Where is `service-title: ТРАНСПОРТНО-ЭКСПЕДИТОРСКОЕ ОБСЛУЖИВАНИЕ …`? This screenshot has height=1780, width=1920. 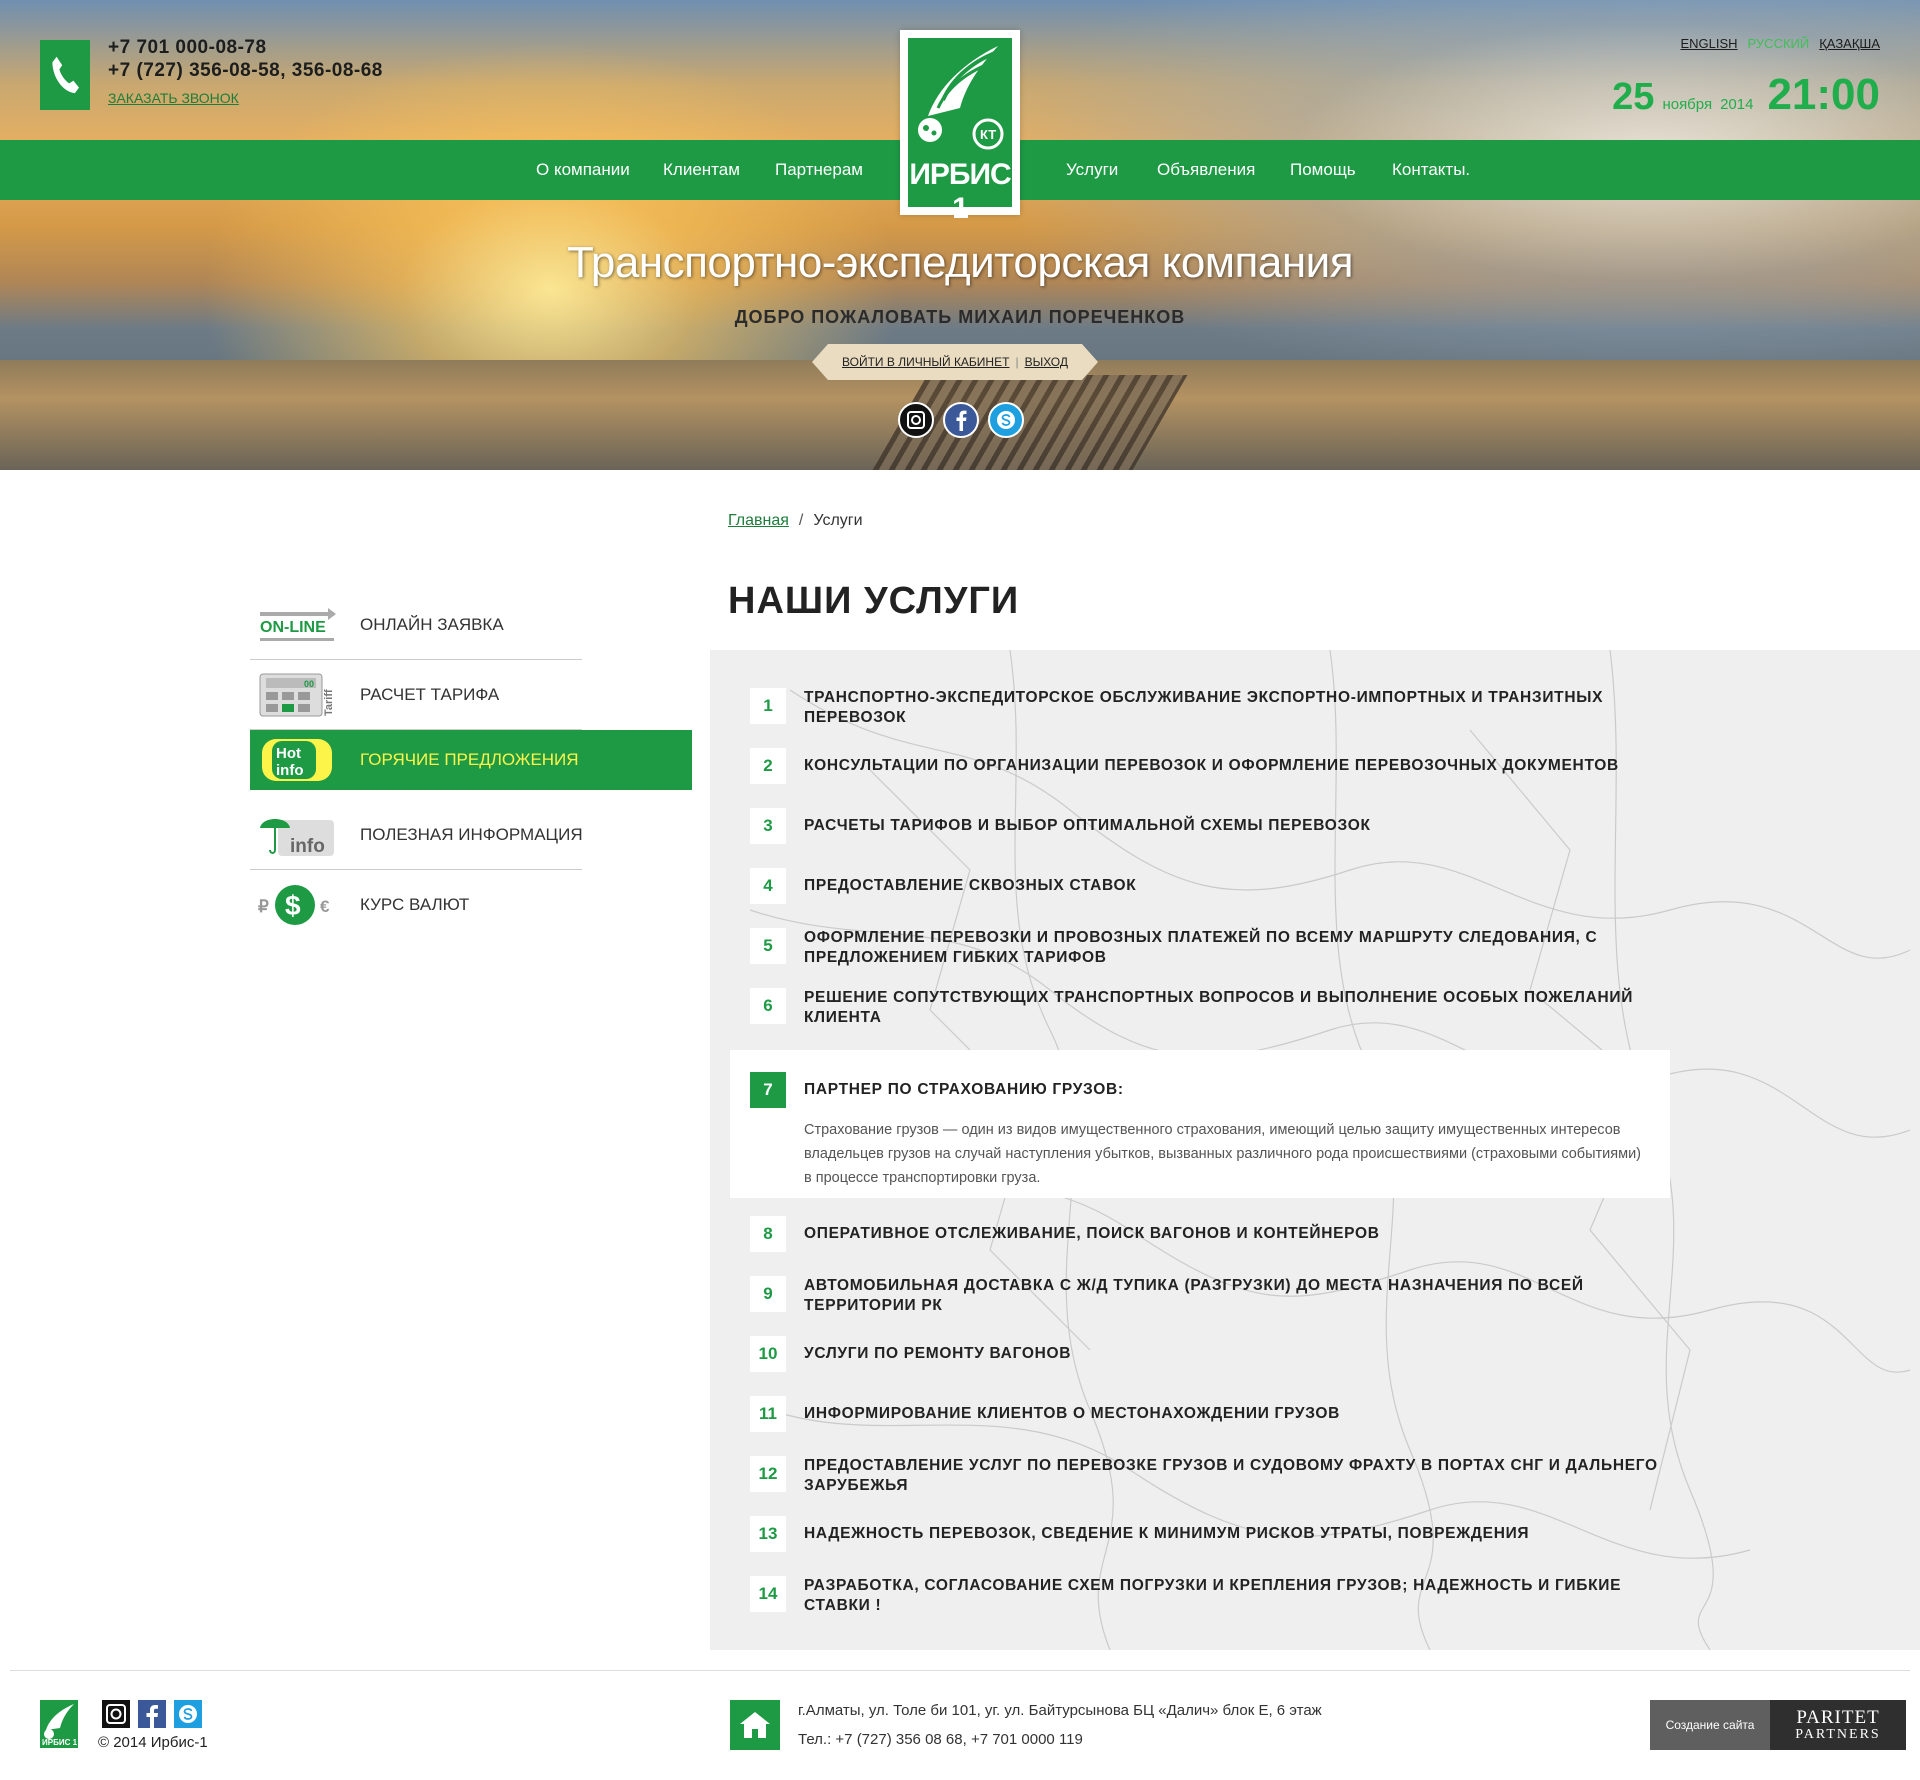 service-title: ТРАНСПОРТНО-ЭКСПЕДИТОРСКОЕ ОБСЛУЖИВАНИЕ … is located at coordinates (1204, 707).